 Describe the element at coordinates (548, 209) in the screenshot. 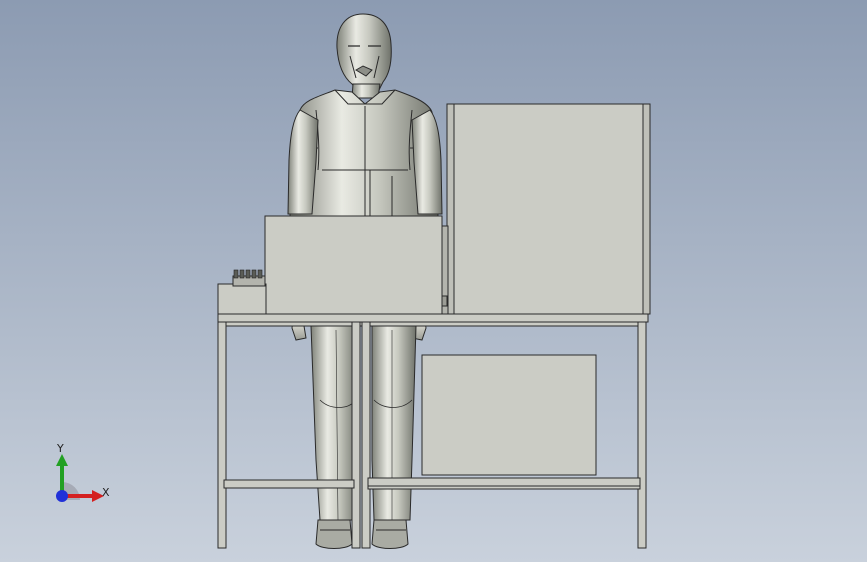

I see `tall-enclosure` at that location.